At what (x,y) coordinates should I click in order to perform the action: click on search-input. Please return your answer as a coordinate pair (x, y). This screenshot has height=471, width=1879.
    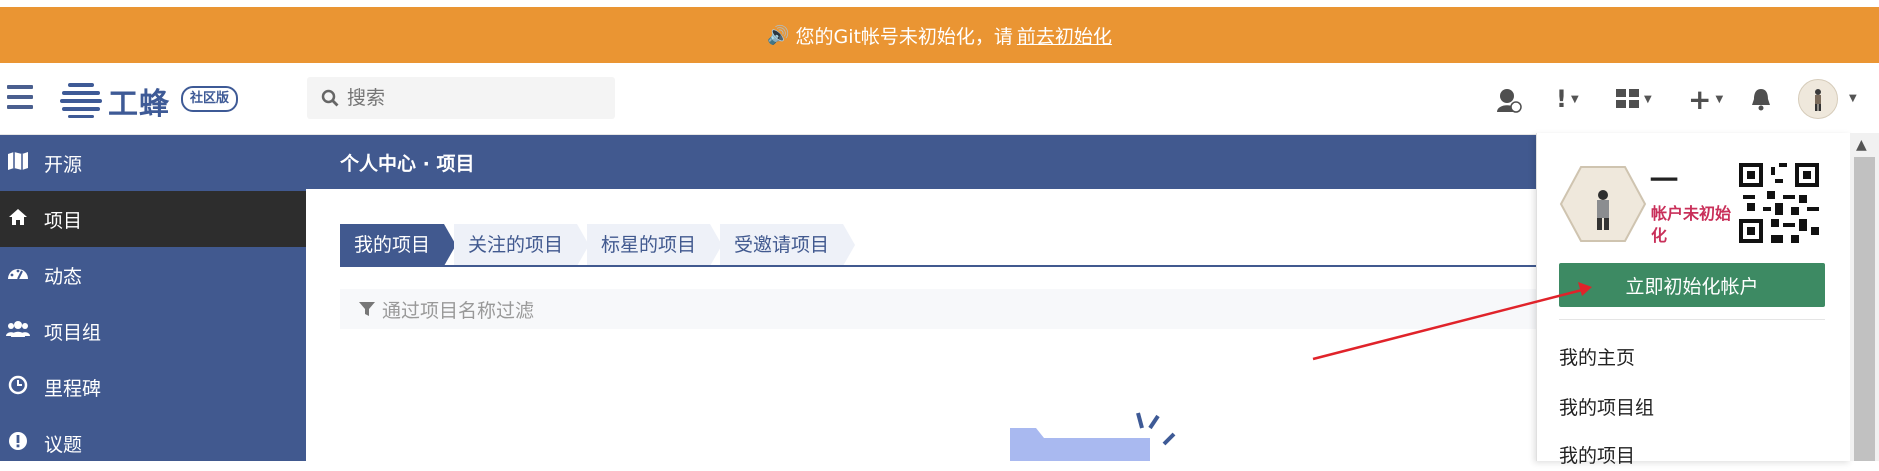
    Looking at the image, I should click on (472, 98).